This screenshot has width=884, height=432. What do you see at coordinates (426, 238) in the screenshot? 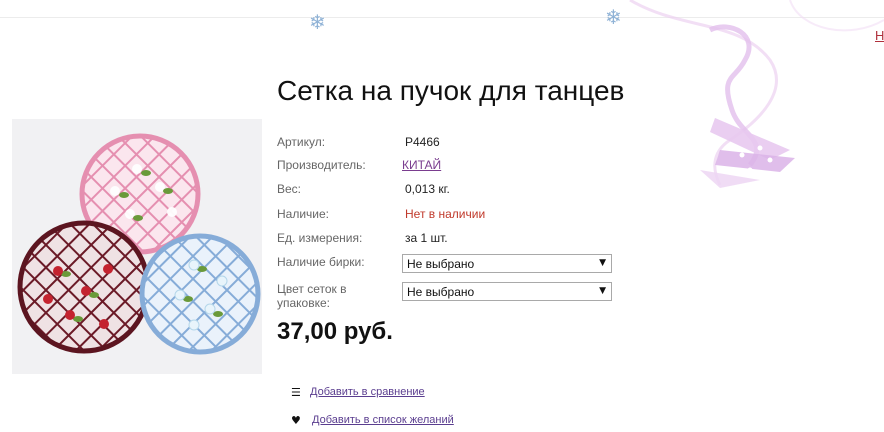
I see `spec-value-unit: за 1 шт.` at bounding box center [426, 238].